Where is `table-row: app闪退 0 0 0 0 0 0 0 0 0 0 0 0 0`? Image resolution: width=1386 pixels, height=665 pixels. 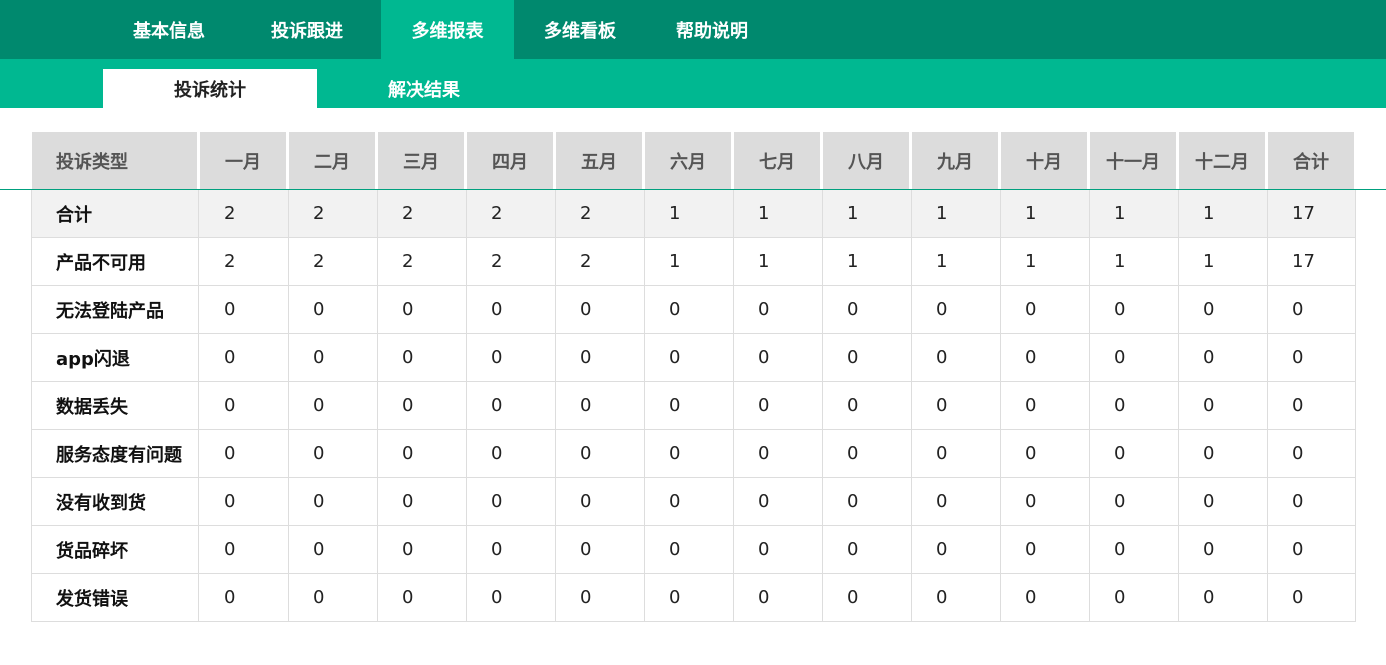
table-row: app闪退 0 0 0 0 0 0 0 0 0 0 0 0 0 is located at coordinates (693, 358).